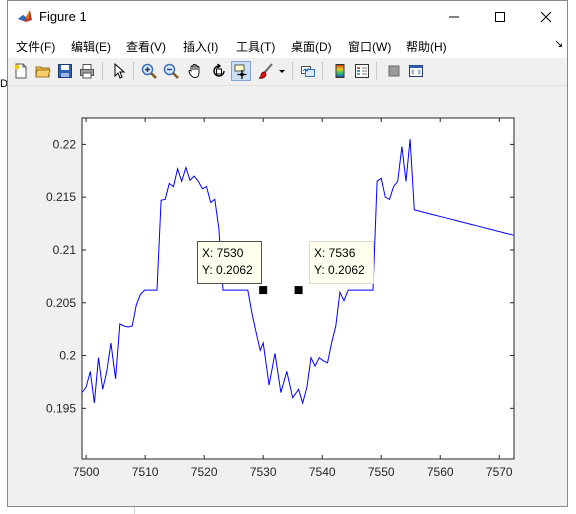 This screenshot has height=514, width=576. What do you see at coordinates (287, 16) in the screenshot?
I see `title-bar: Figure 1` at bounding box center [287, 16].